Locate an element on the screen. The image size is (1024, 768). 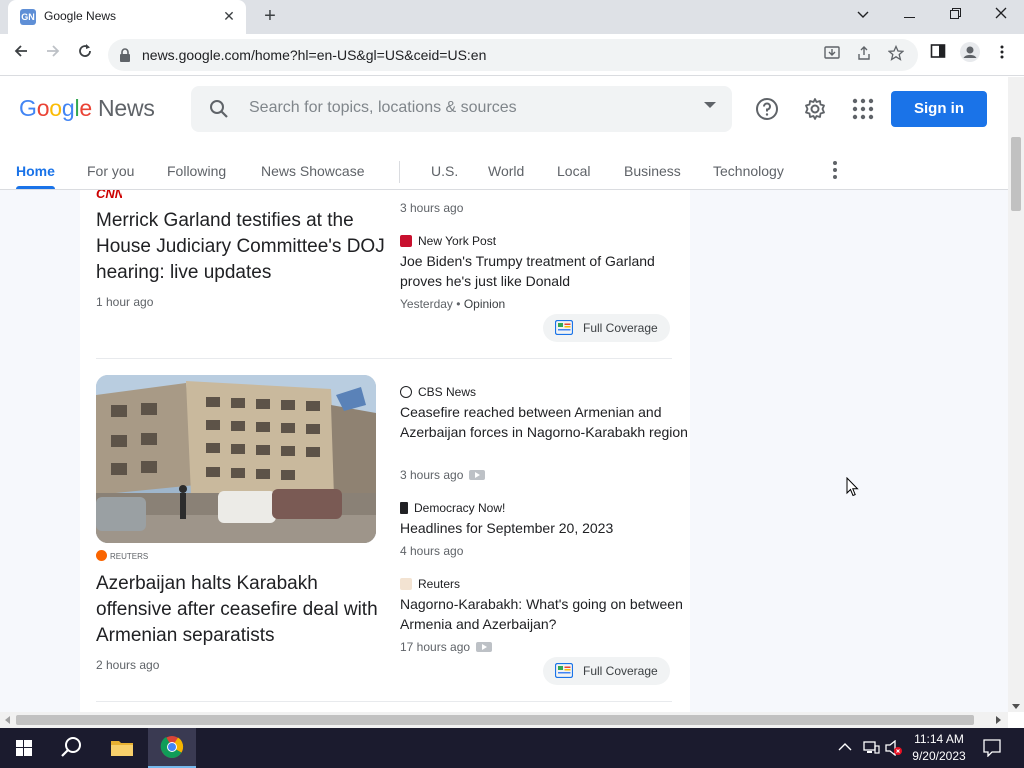
bookmark-star-icon is located at coordinates (896, 54).